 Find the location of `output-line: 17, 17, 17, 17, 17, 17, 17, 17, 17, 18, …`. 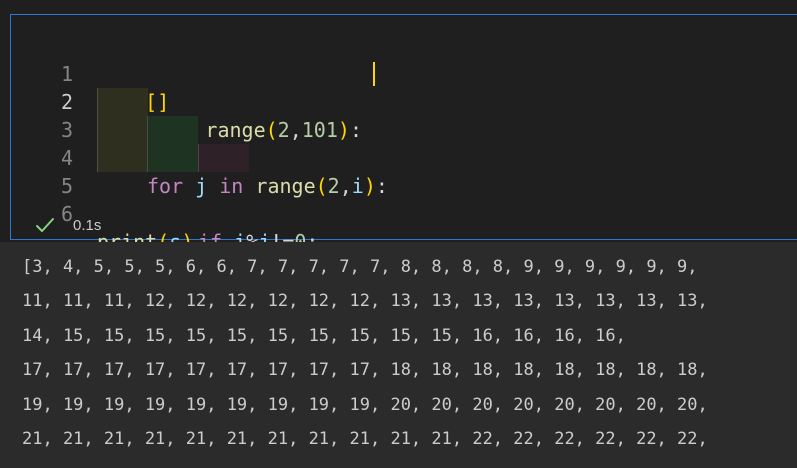

output-line: 17, 17, 17, 17, 17, 17, 17, 17, 17, 18, … is located at coordinates (365, 370).